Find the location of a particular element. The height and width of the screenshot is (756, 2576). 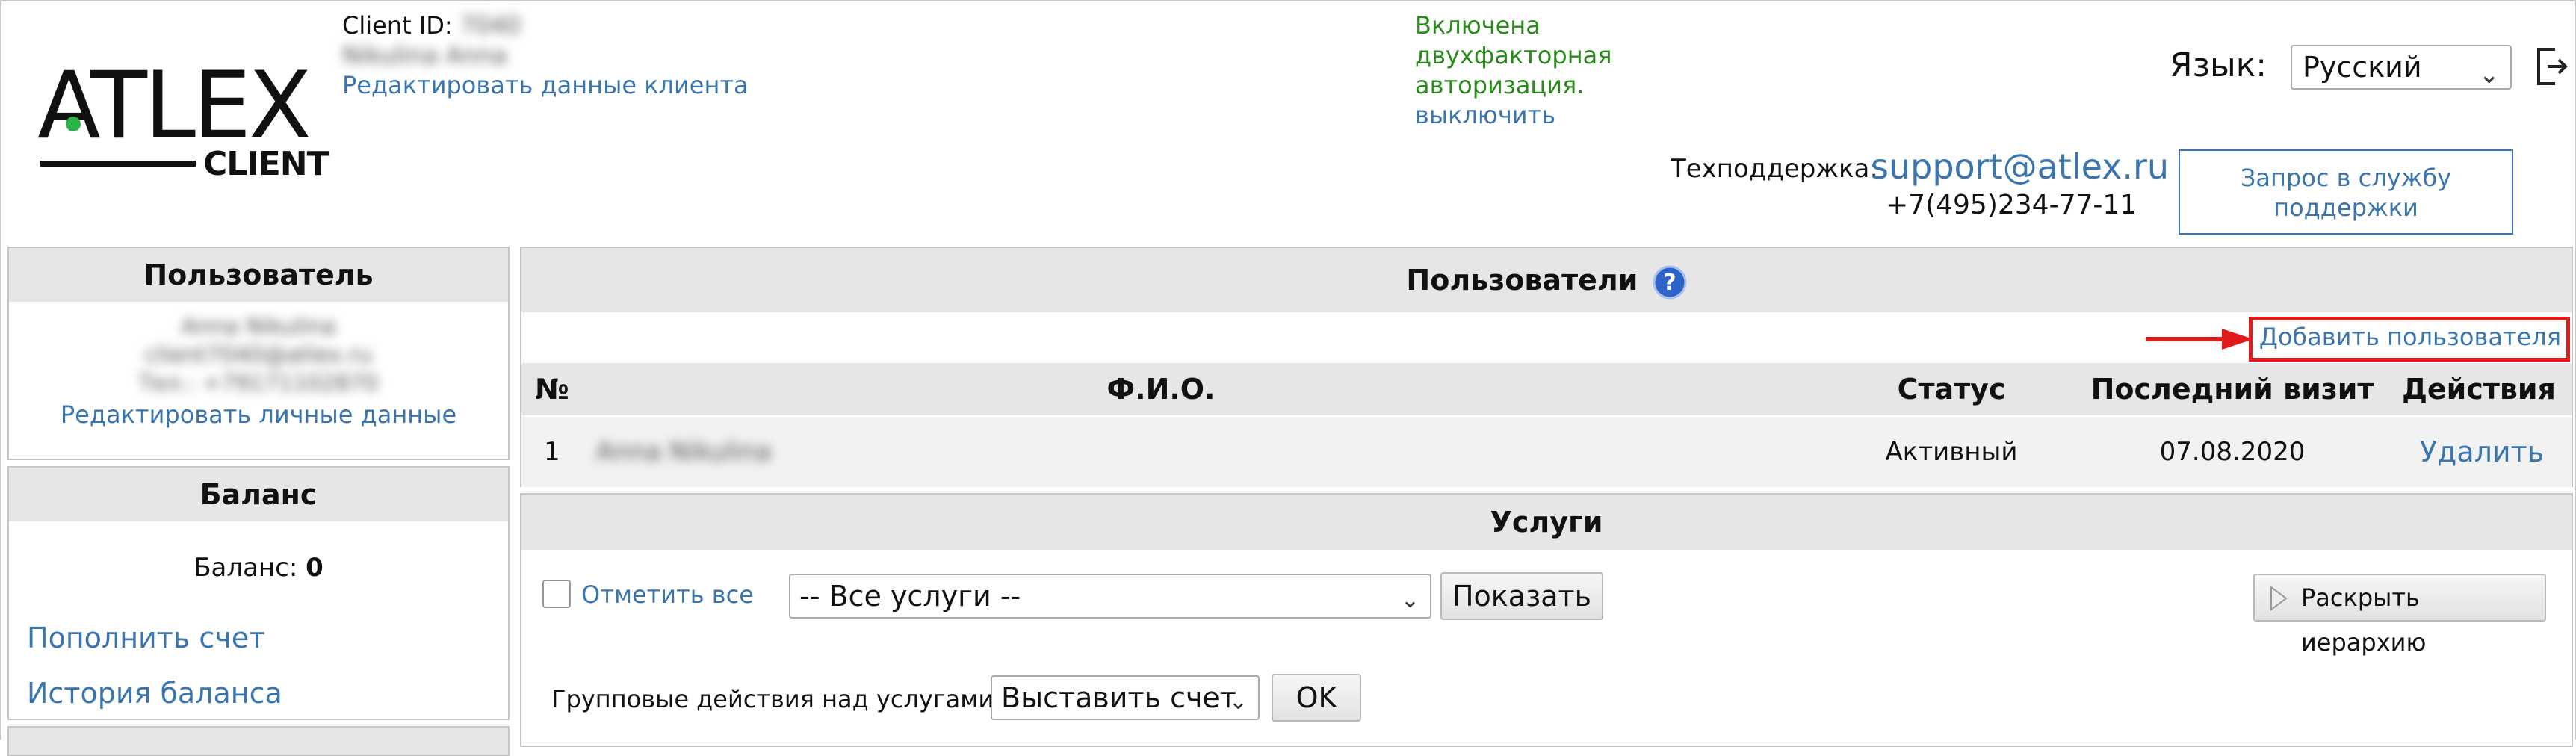

next-panel-edge is located at coordinates (258, 741).